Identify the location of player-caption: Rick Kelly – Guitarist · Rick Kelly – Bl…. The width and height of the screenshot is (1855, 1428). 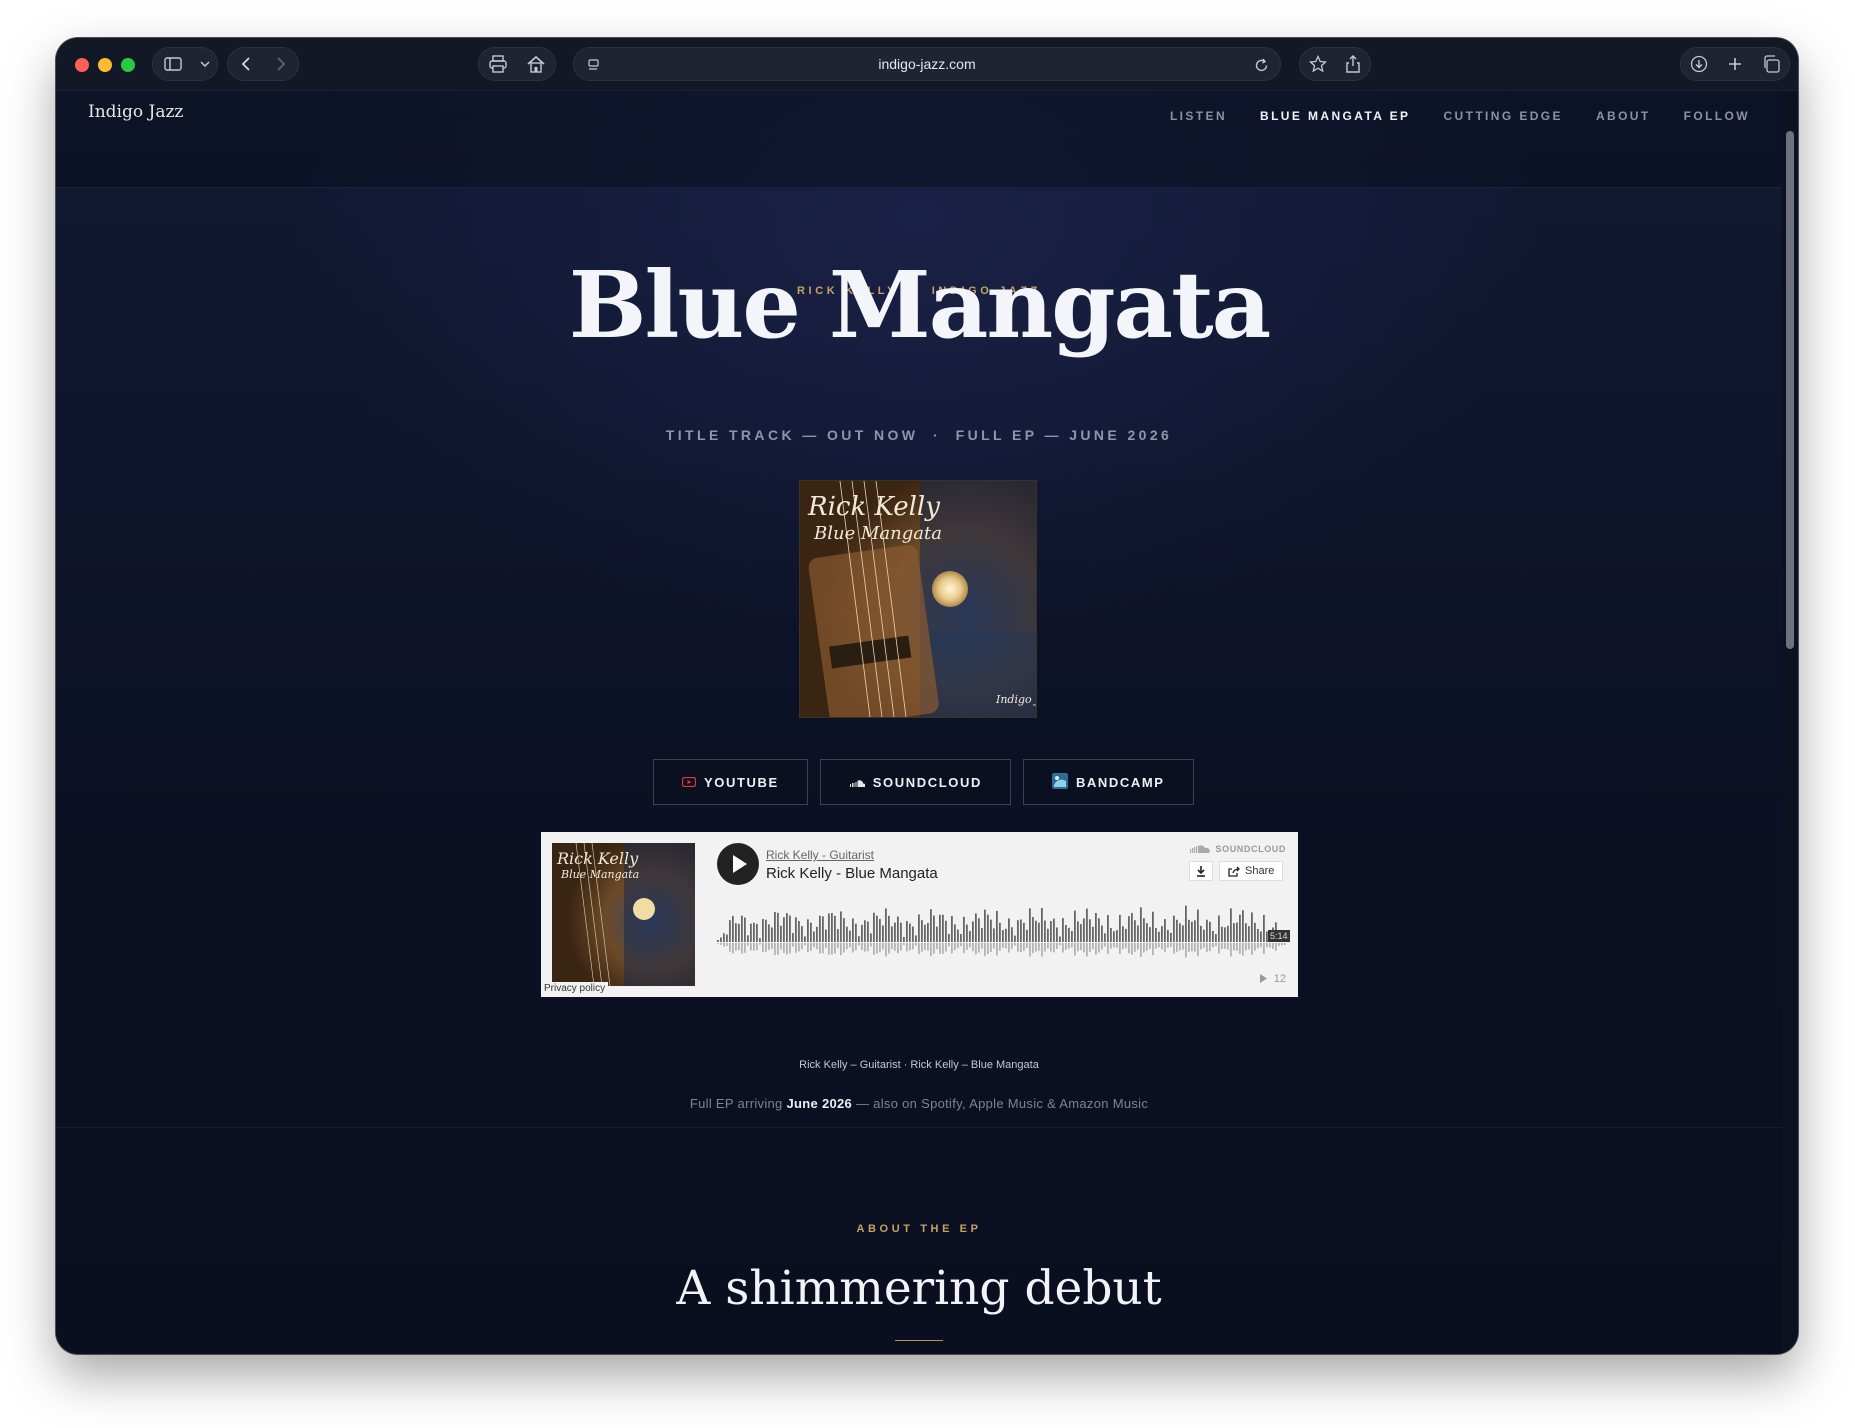
(919, 1065).